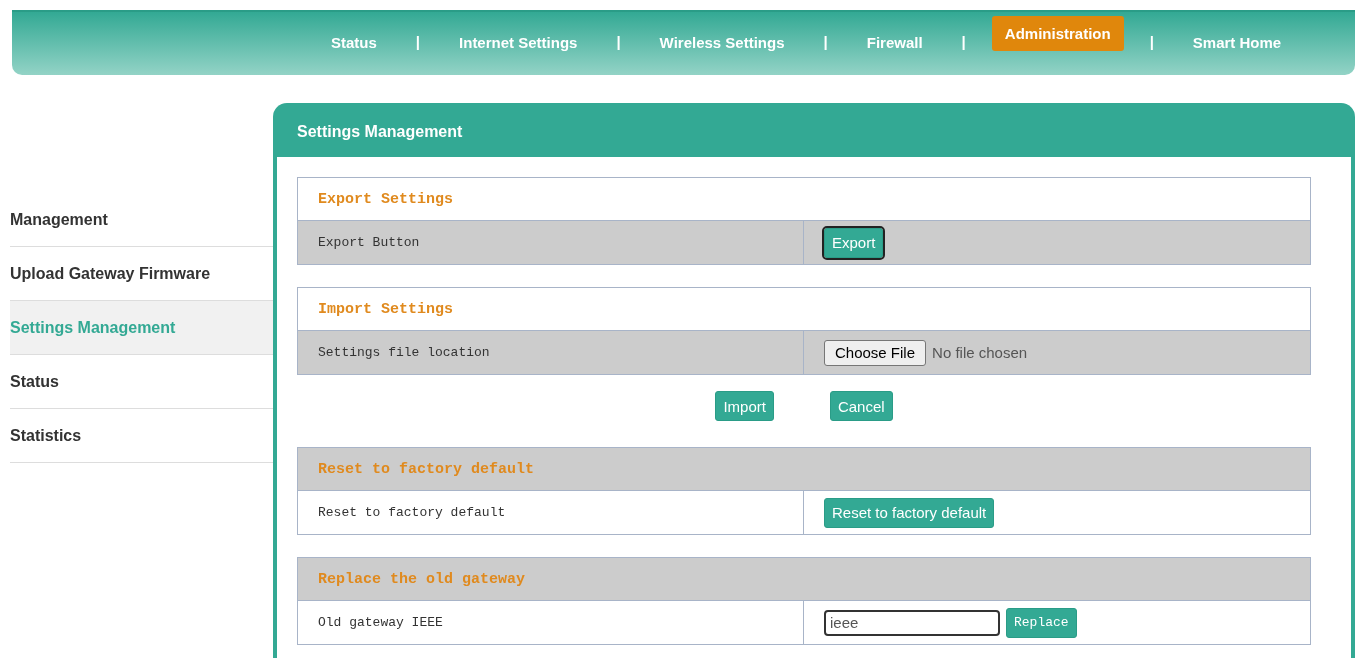 The height and width of the screenshot is (658, 1365). Describe the element at coordinates (744, 406) in the screenshot. I see `action-button: Import` at that location.